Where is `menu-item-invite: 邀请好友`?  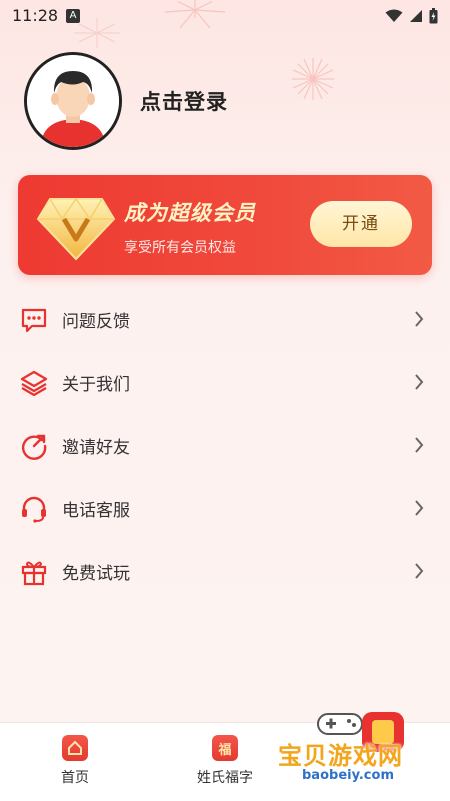 menu-item-invite: 邀请好友 is located at coordinates (225, 445).